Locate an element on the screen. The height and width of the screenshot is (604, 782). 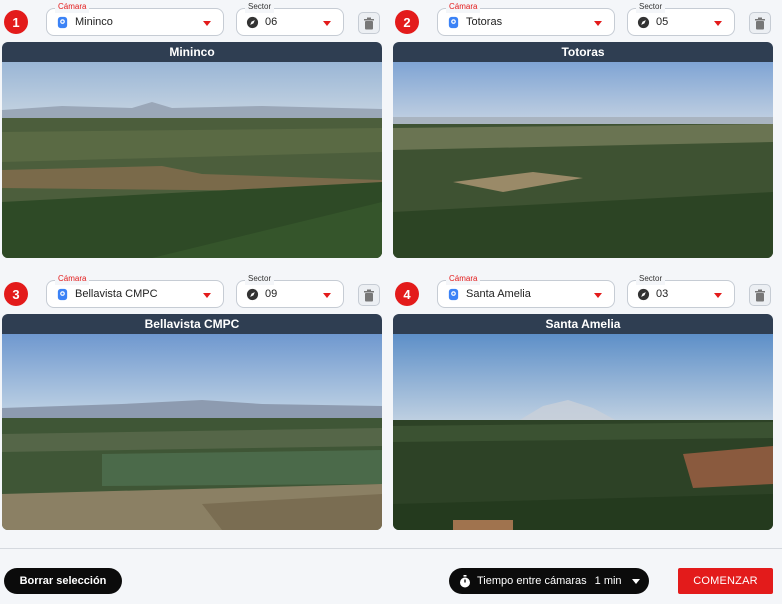
cell-controls: 2 Cámara Totoras Sector 05 is located at coordinates (583, 18).